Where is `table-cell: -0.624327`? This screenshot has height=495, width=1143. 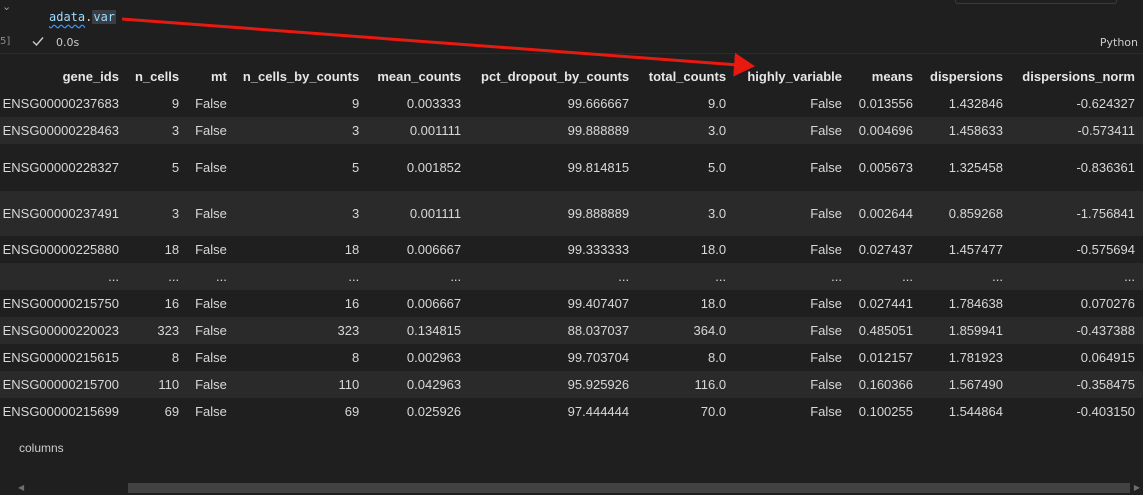 table-cell: -0.624327 is located at coordinates (1076, 103).